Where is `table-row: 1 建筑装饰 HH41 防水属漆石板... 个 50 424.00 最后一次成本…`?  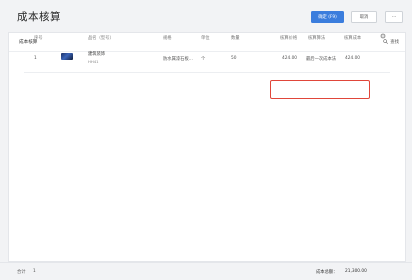 table-row: 1 建筑装饰 HH41 防水属漆石板... 个 50 424.00 最后一次成本… is located at coordinates (207, 59).